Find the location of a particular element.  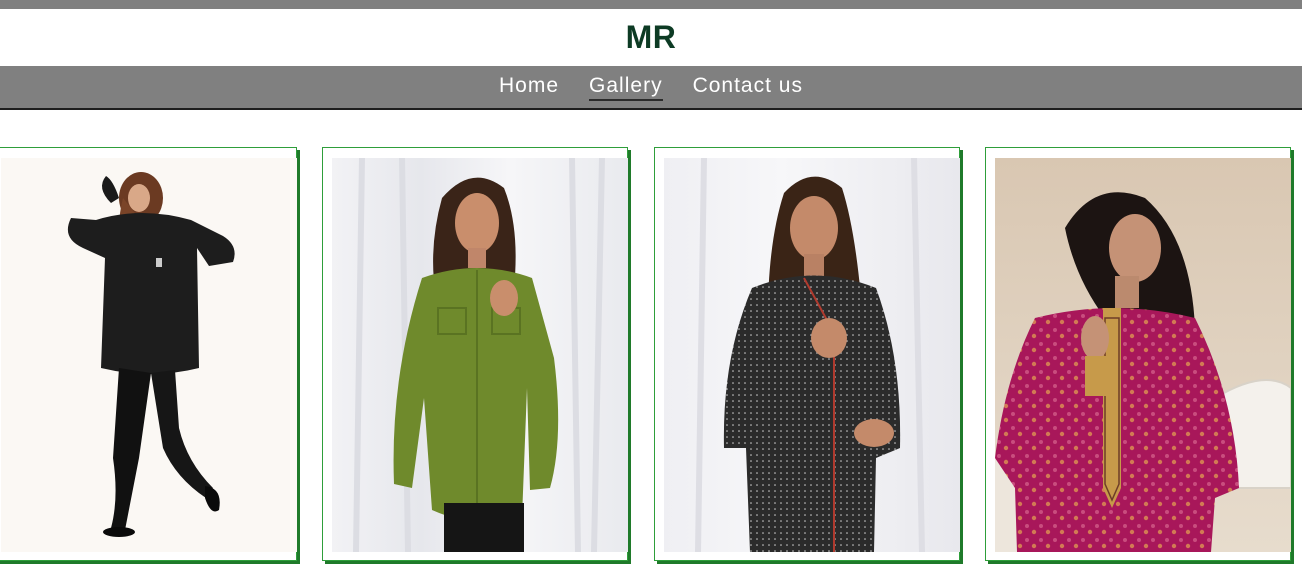

nav-gallery-link: Gallery is located at coordinates (626, 87).